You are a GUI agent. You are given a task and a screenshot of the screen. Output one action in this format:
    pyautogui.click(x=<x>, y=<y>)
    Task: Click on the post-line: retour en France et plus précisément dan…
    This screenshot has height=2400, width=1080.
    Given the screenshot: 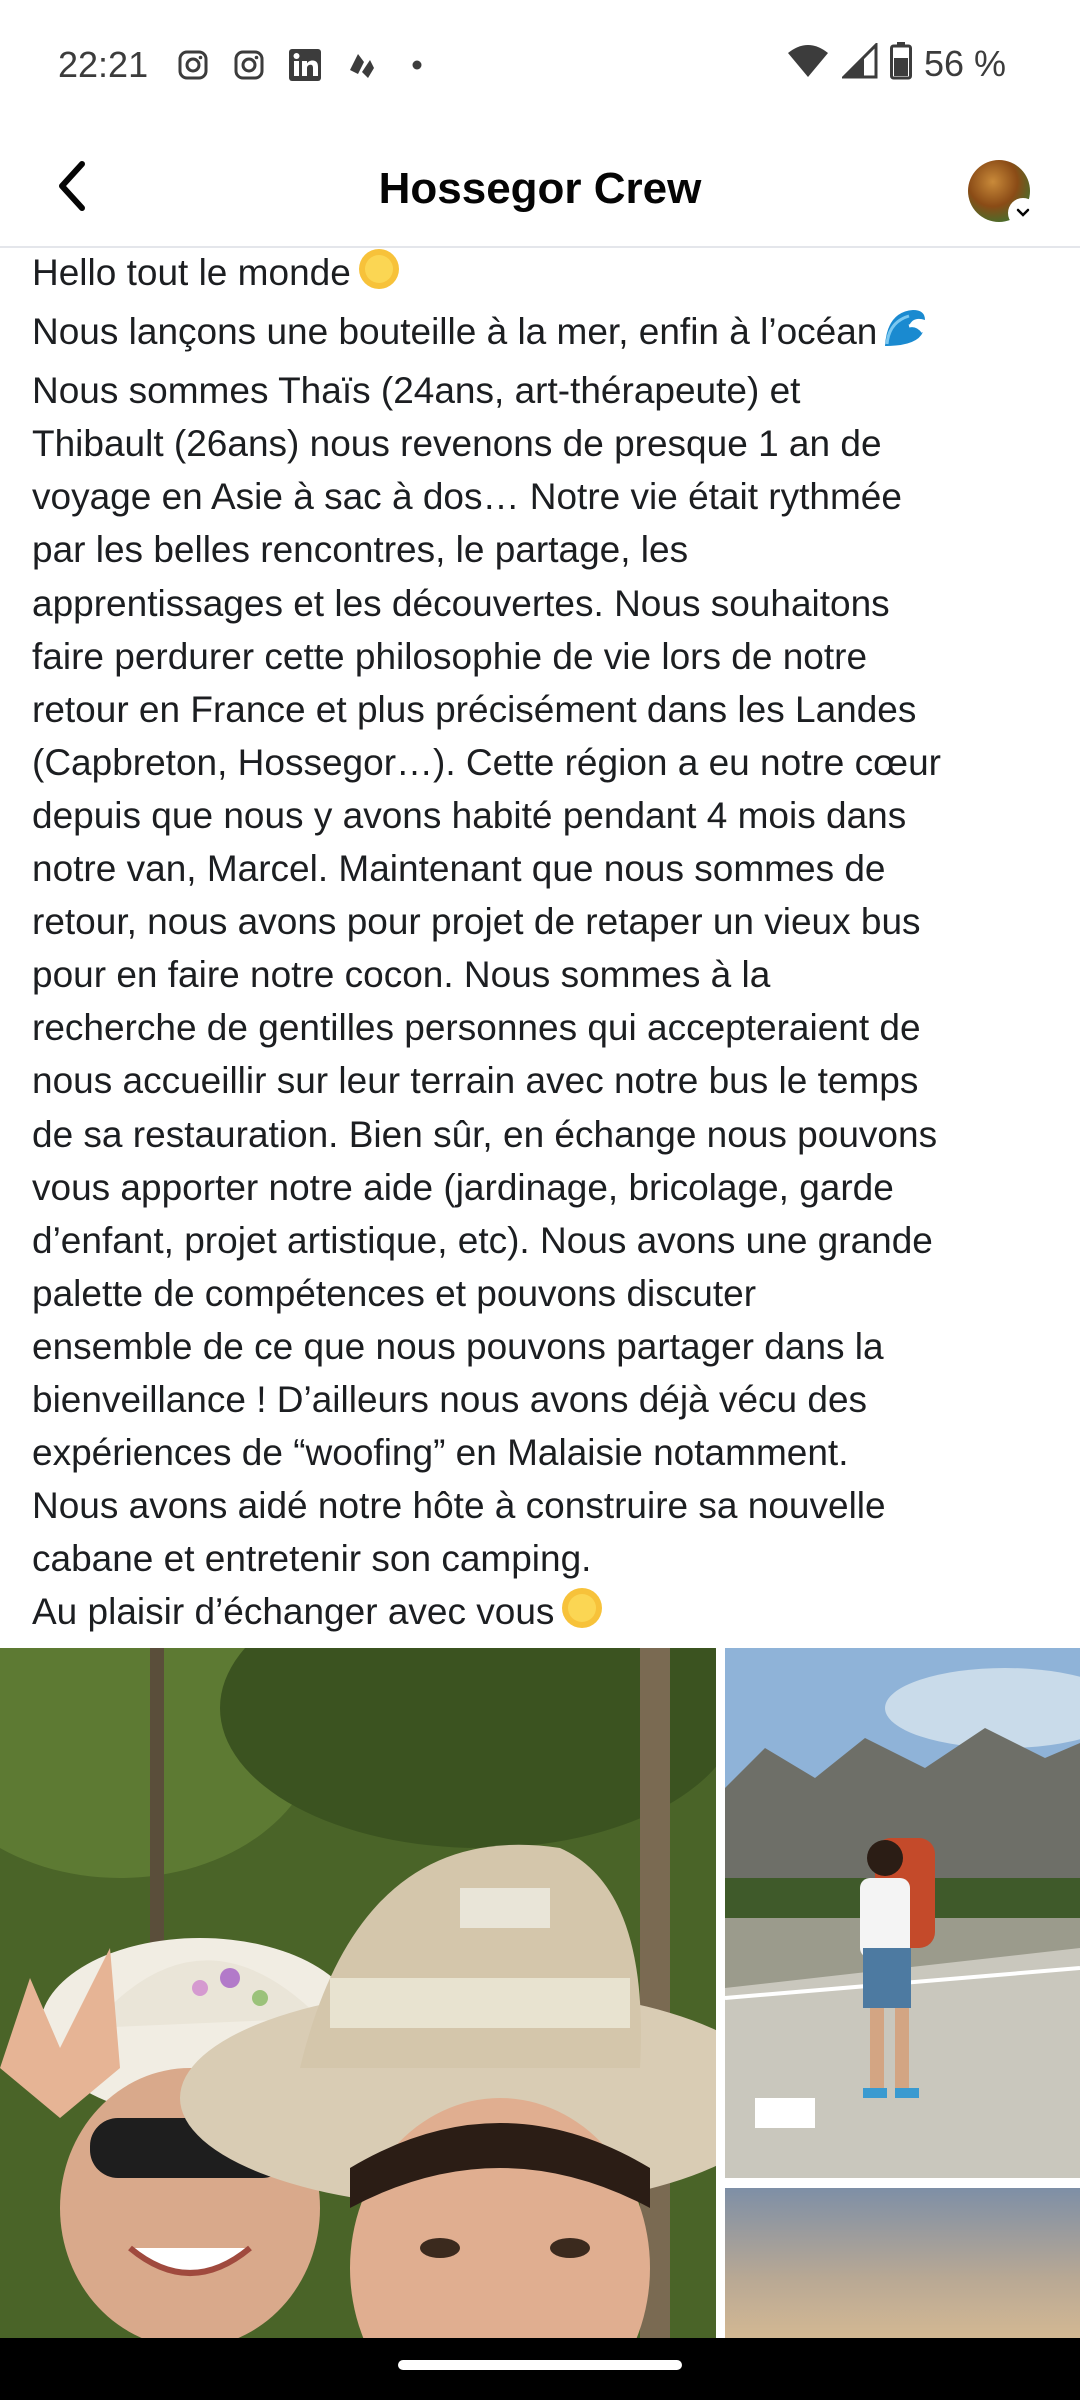 What is the action you would take?
    pyautogui.click(x=474, y=709)
    